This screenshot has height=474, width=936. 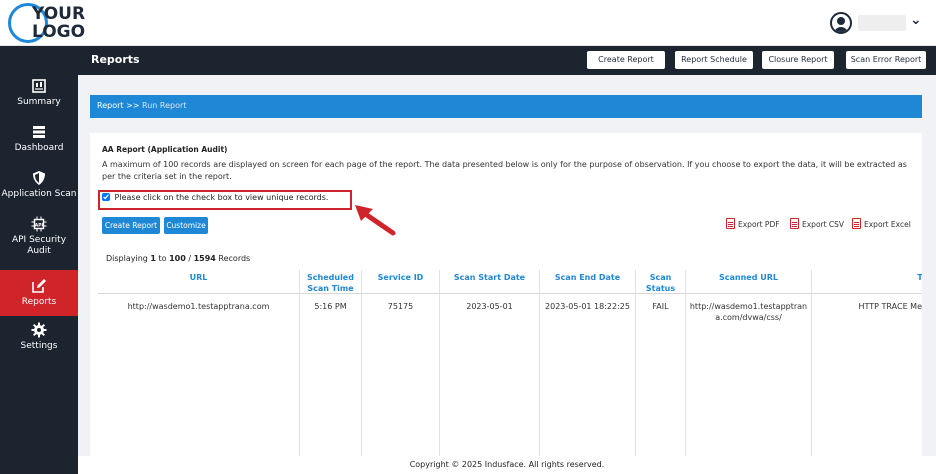 I want to click on column-header-scan-status: Scan Status, so click(x=660, y=282).